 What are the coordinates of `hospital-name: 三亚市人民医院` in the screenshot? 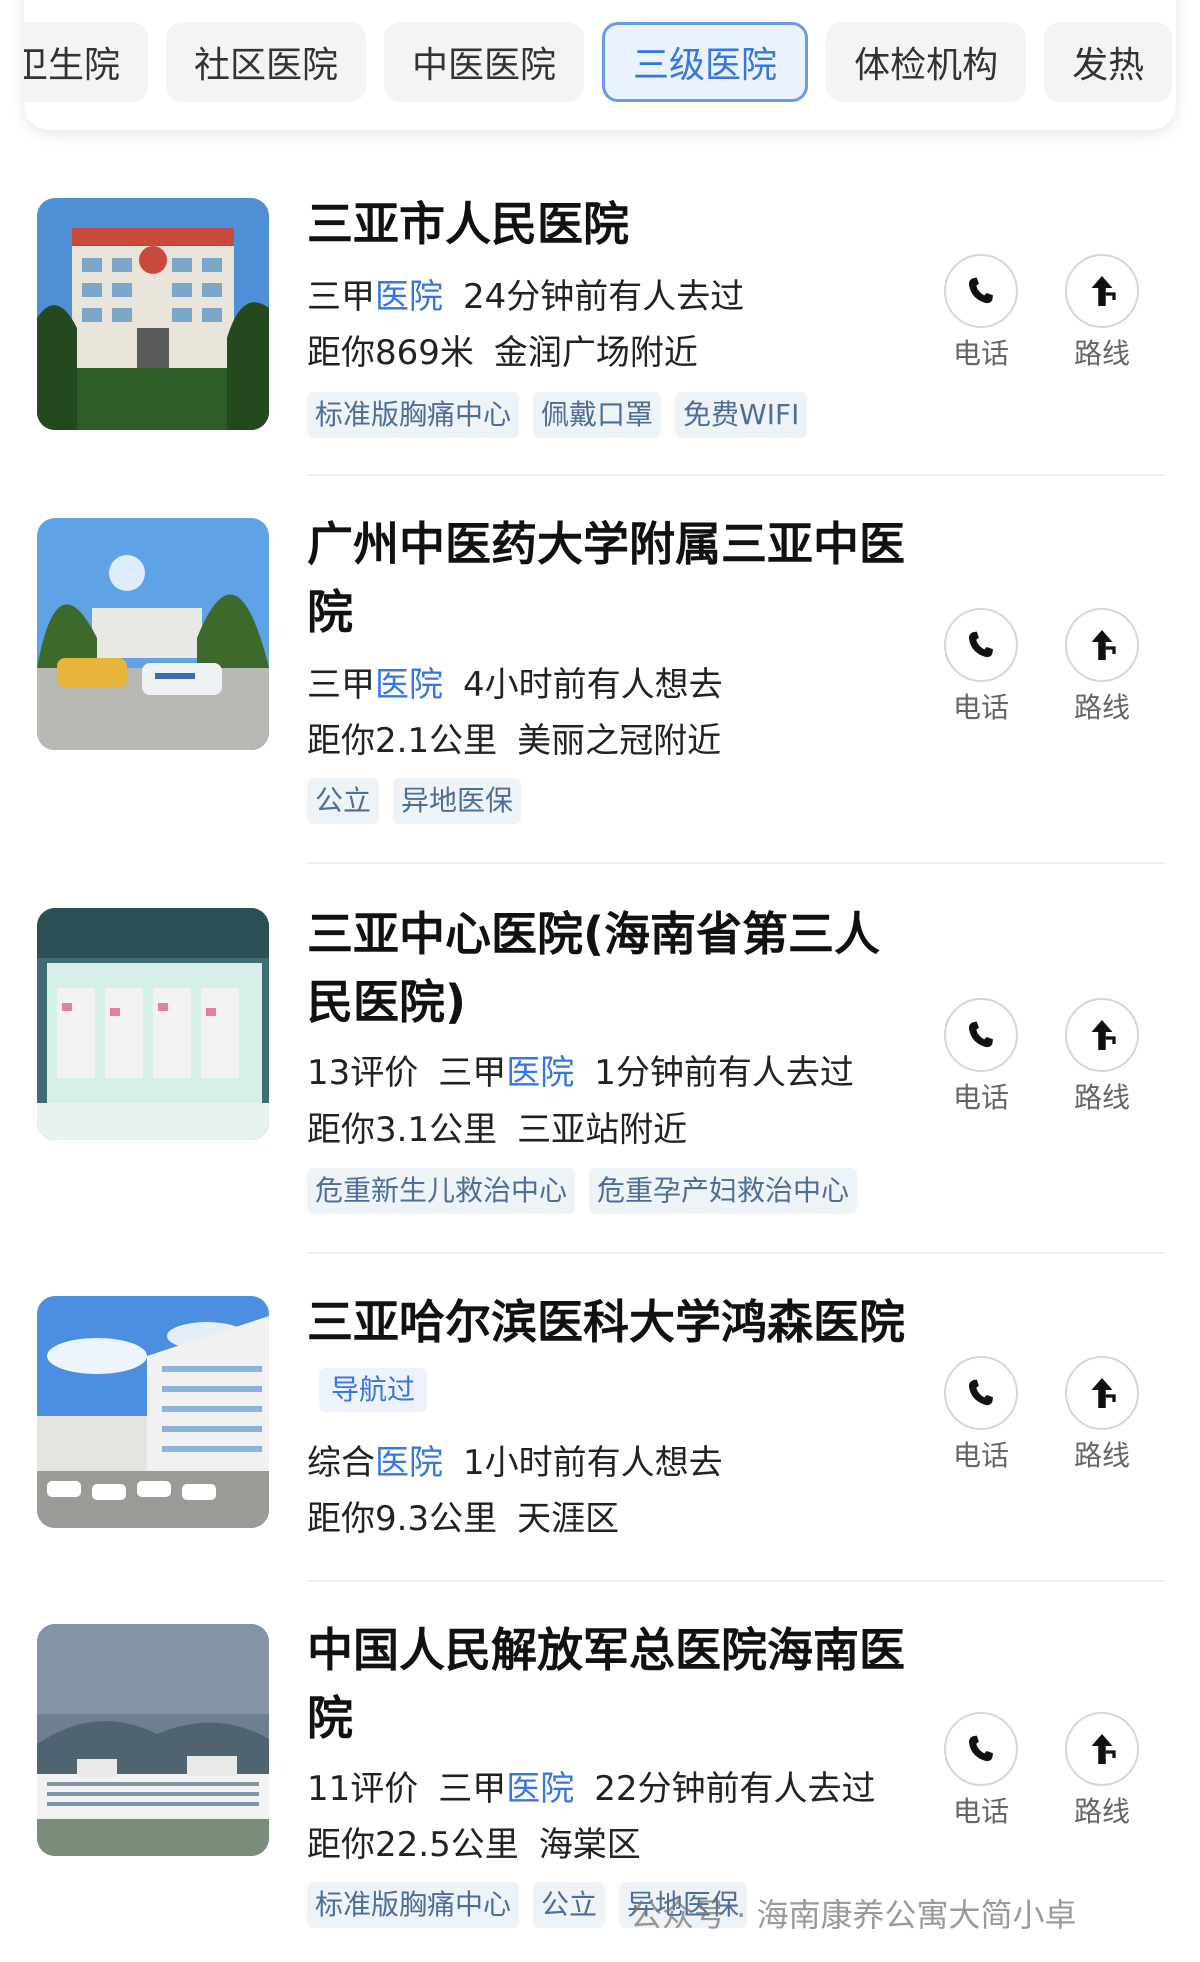 It's located at (607, 224).